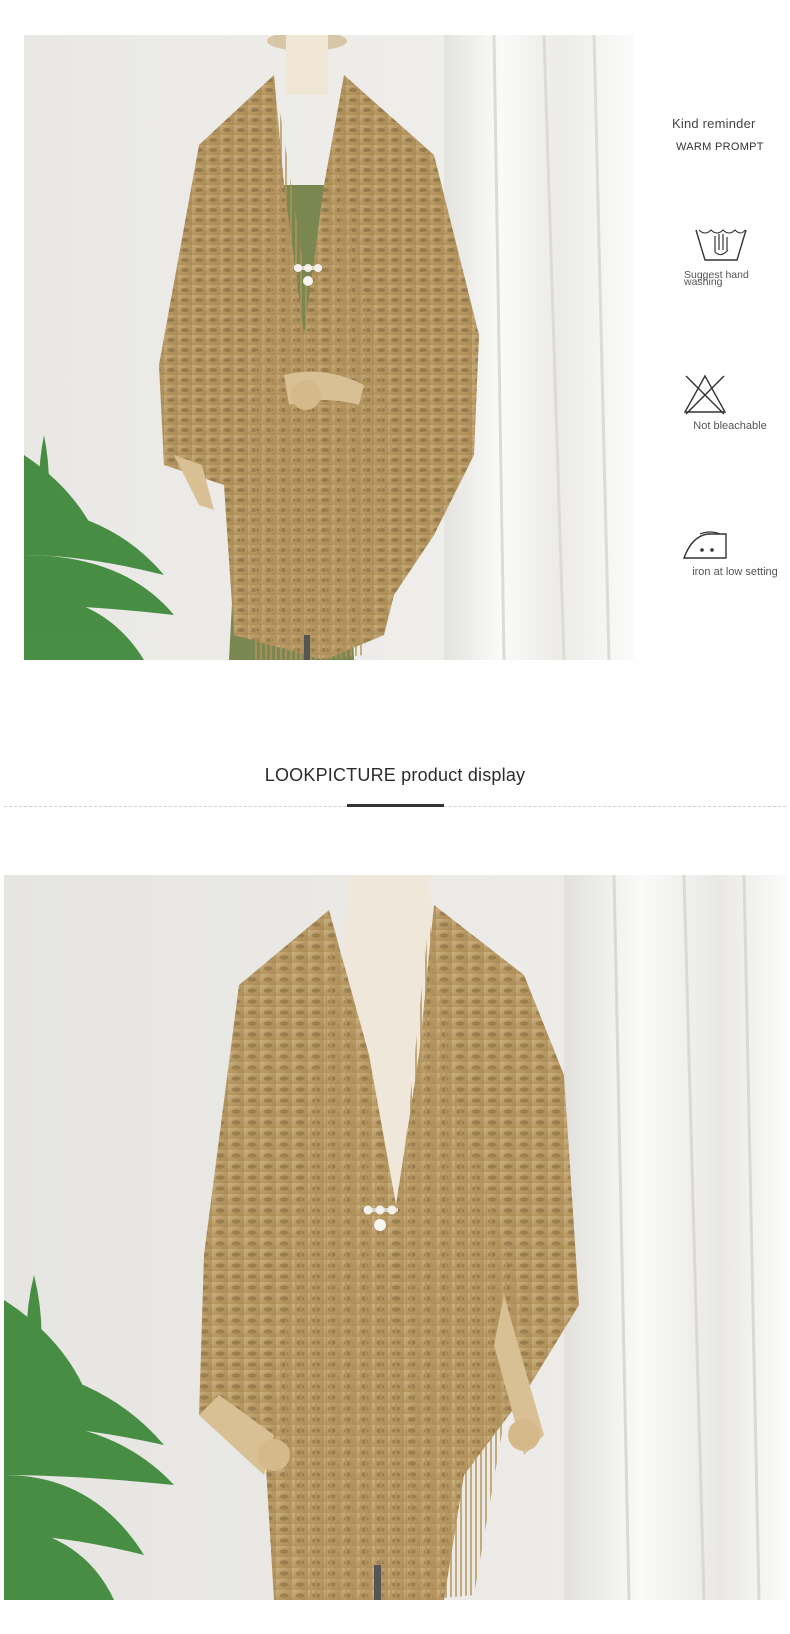  I want to click on care-label-iron-low: iron at low setting, so click(735, 572).